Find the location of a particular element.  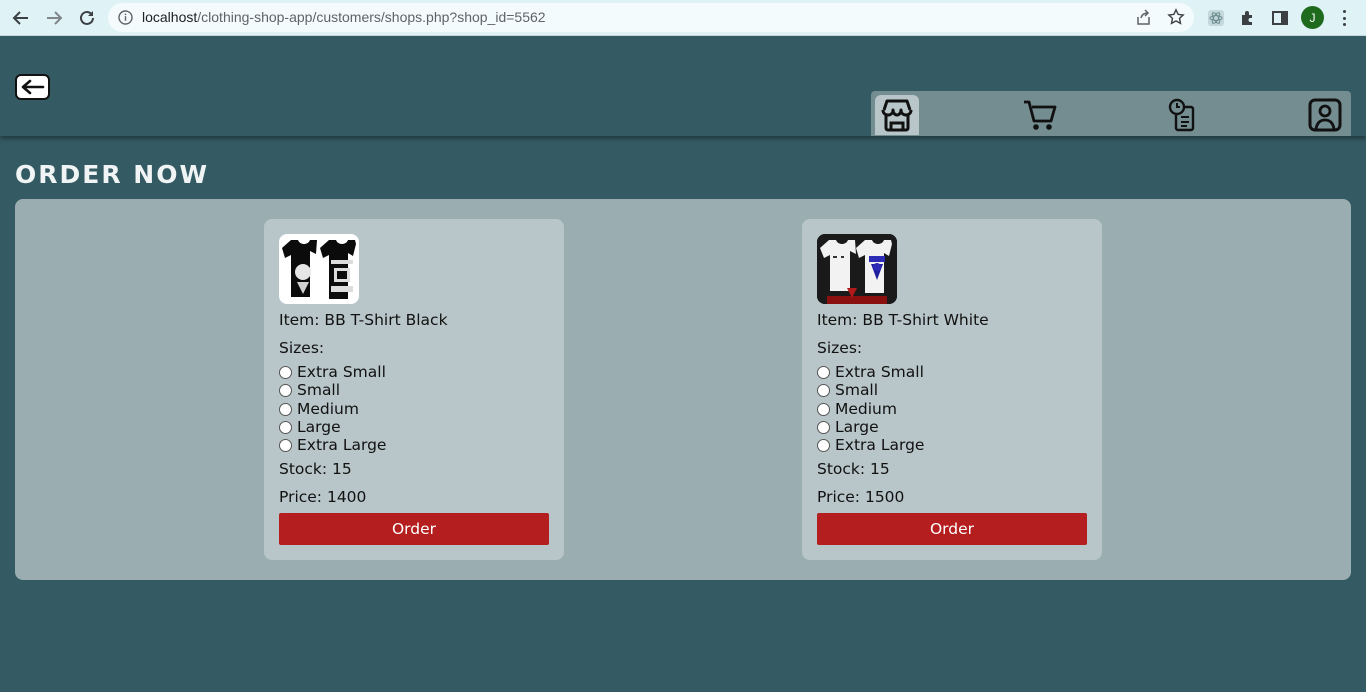

forward-arrow-icon is located at coordinates (54, 18).